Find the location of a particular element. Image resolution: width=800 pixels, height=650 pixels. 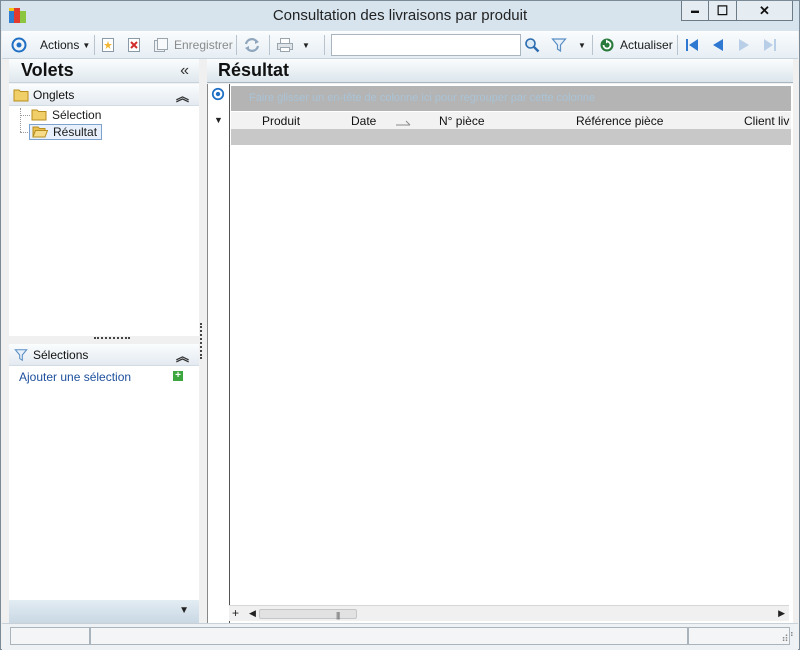

actions-menu-button: Actions ▼ is located at coordinates (65, 45).